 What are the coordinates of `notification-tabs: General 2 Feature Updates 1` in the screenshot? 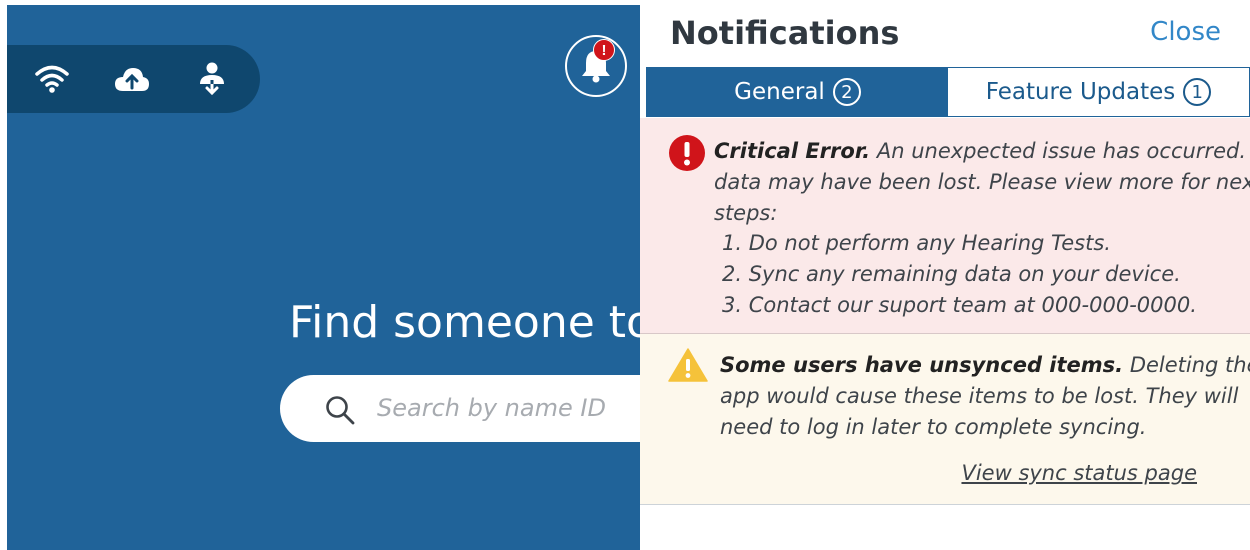 It's located at (948, 92).